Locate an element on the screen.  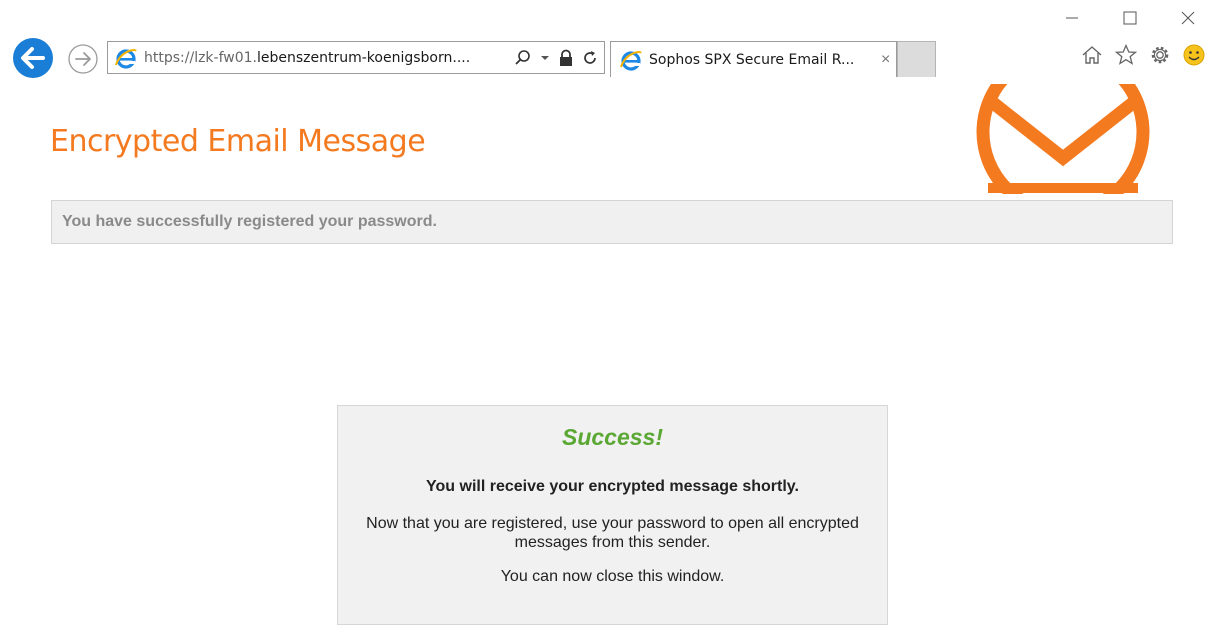
gear-icon is located at coordinates (1160, 55).